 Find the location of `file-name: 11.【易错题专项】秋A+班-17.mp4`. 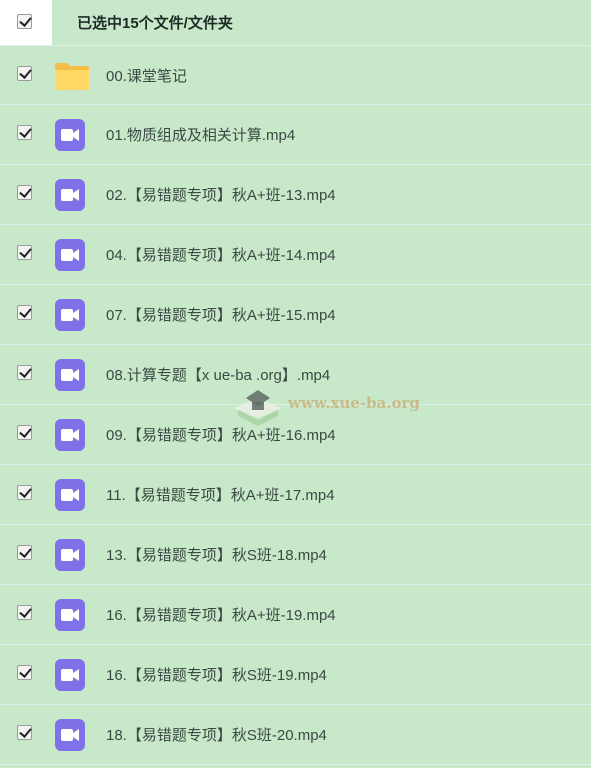

file-name: 11.【易错题专项】秋A+班-17.mp4 is located at coordinates (220, 494).